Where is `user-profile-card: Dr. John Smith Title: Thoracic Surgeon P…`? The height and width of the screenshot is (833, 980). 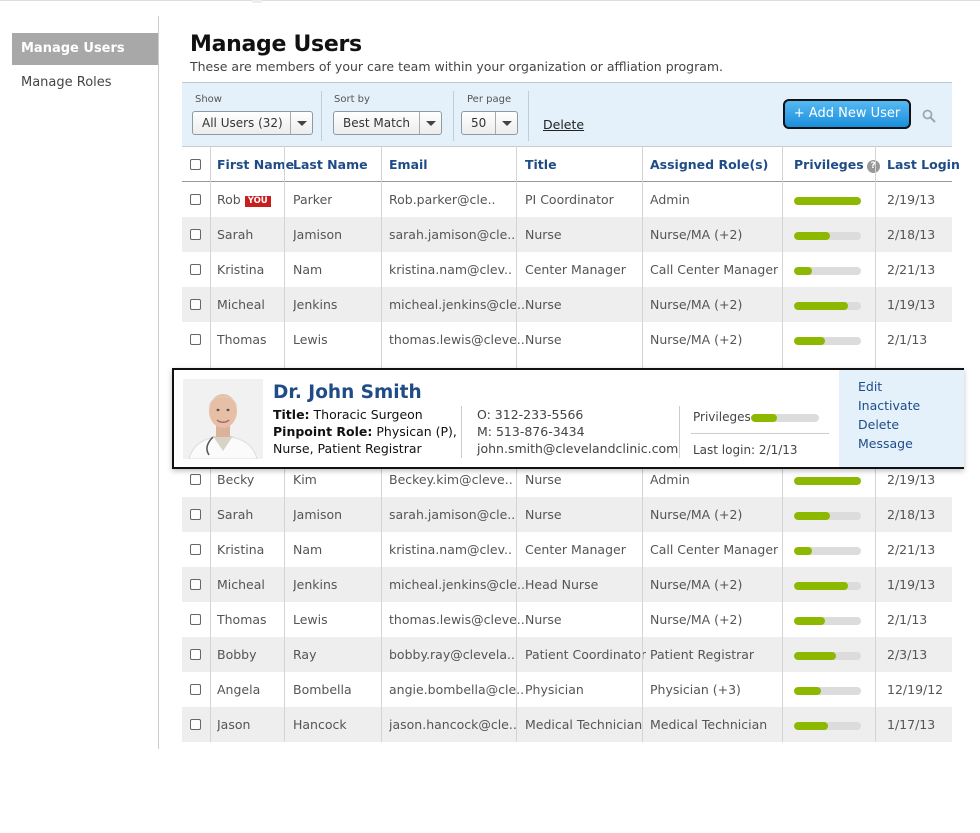 user-profile-card: Dr. John Smith Title: Thoracic Surgeon P… is located at coordinates (568, 418).